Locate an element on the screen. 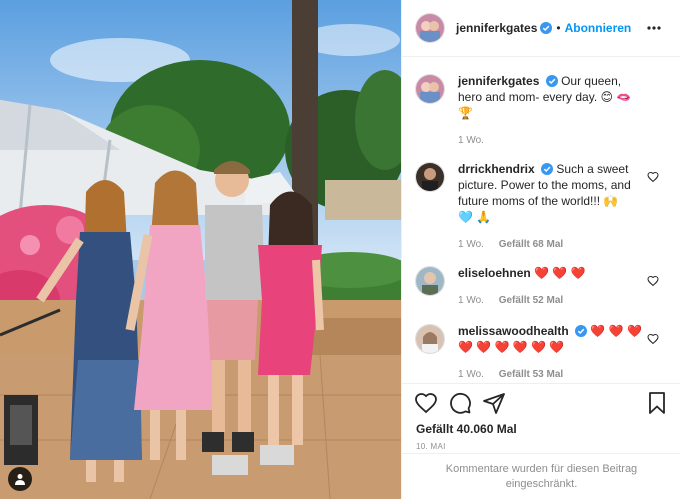 The image size is (680, 499). post-header: jenniferkgates • Abonnieren is located at coordinates (541, 28).